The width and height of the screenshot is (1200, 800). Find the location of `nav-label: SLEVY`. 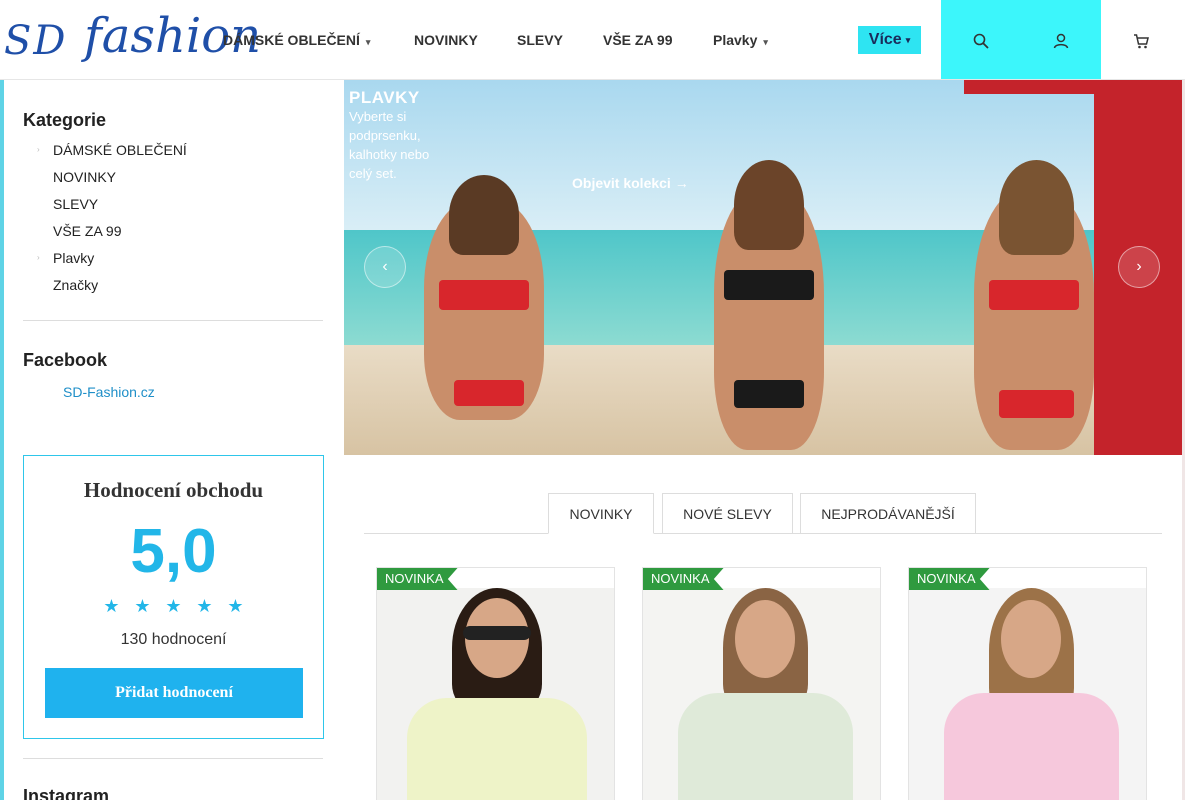

nav-label: SLEVY is located at coordinates (540, 40).